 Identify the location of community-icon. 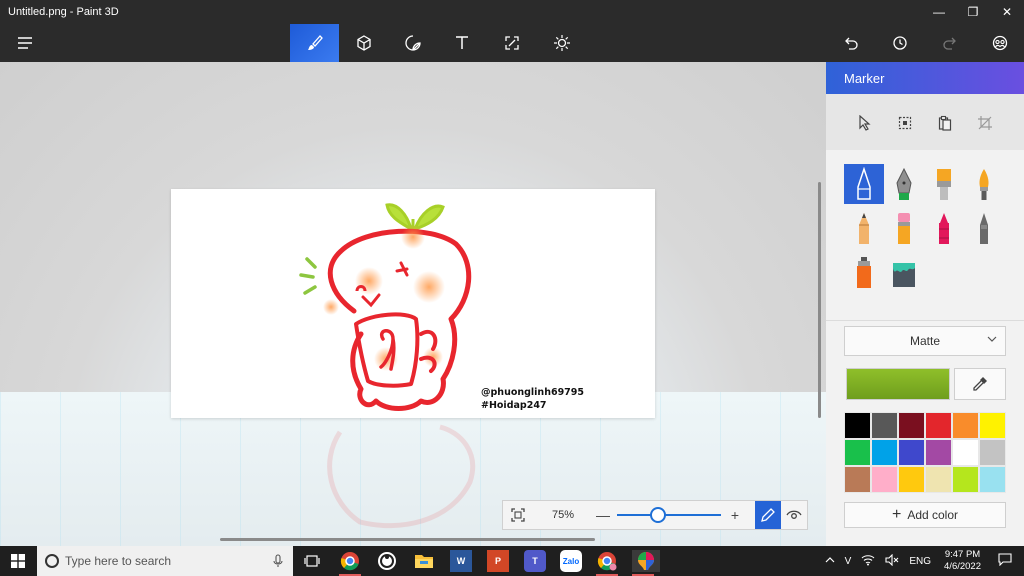
(999, 43).